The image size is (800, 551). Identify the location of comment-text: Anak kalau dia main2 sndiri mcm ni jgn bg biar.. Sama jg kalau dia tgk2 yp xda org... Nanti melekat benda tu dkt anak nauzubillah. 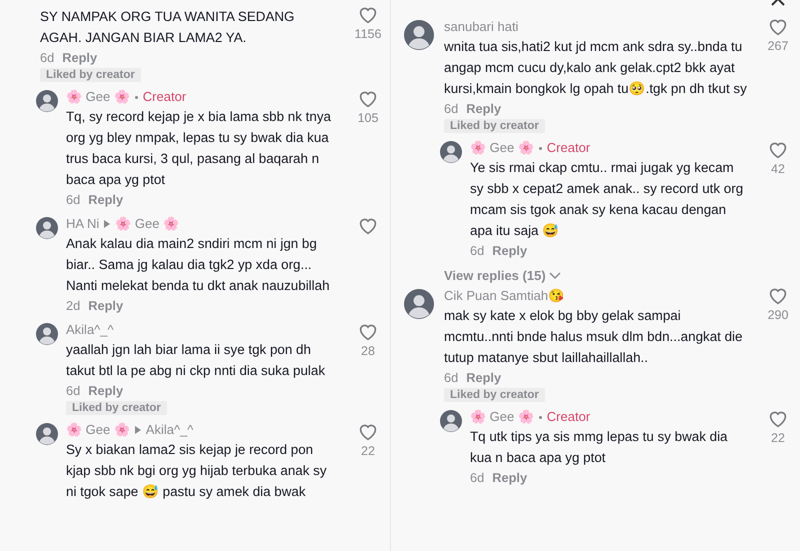
(198, 265).